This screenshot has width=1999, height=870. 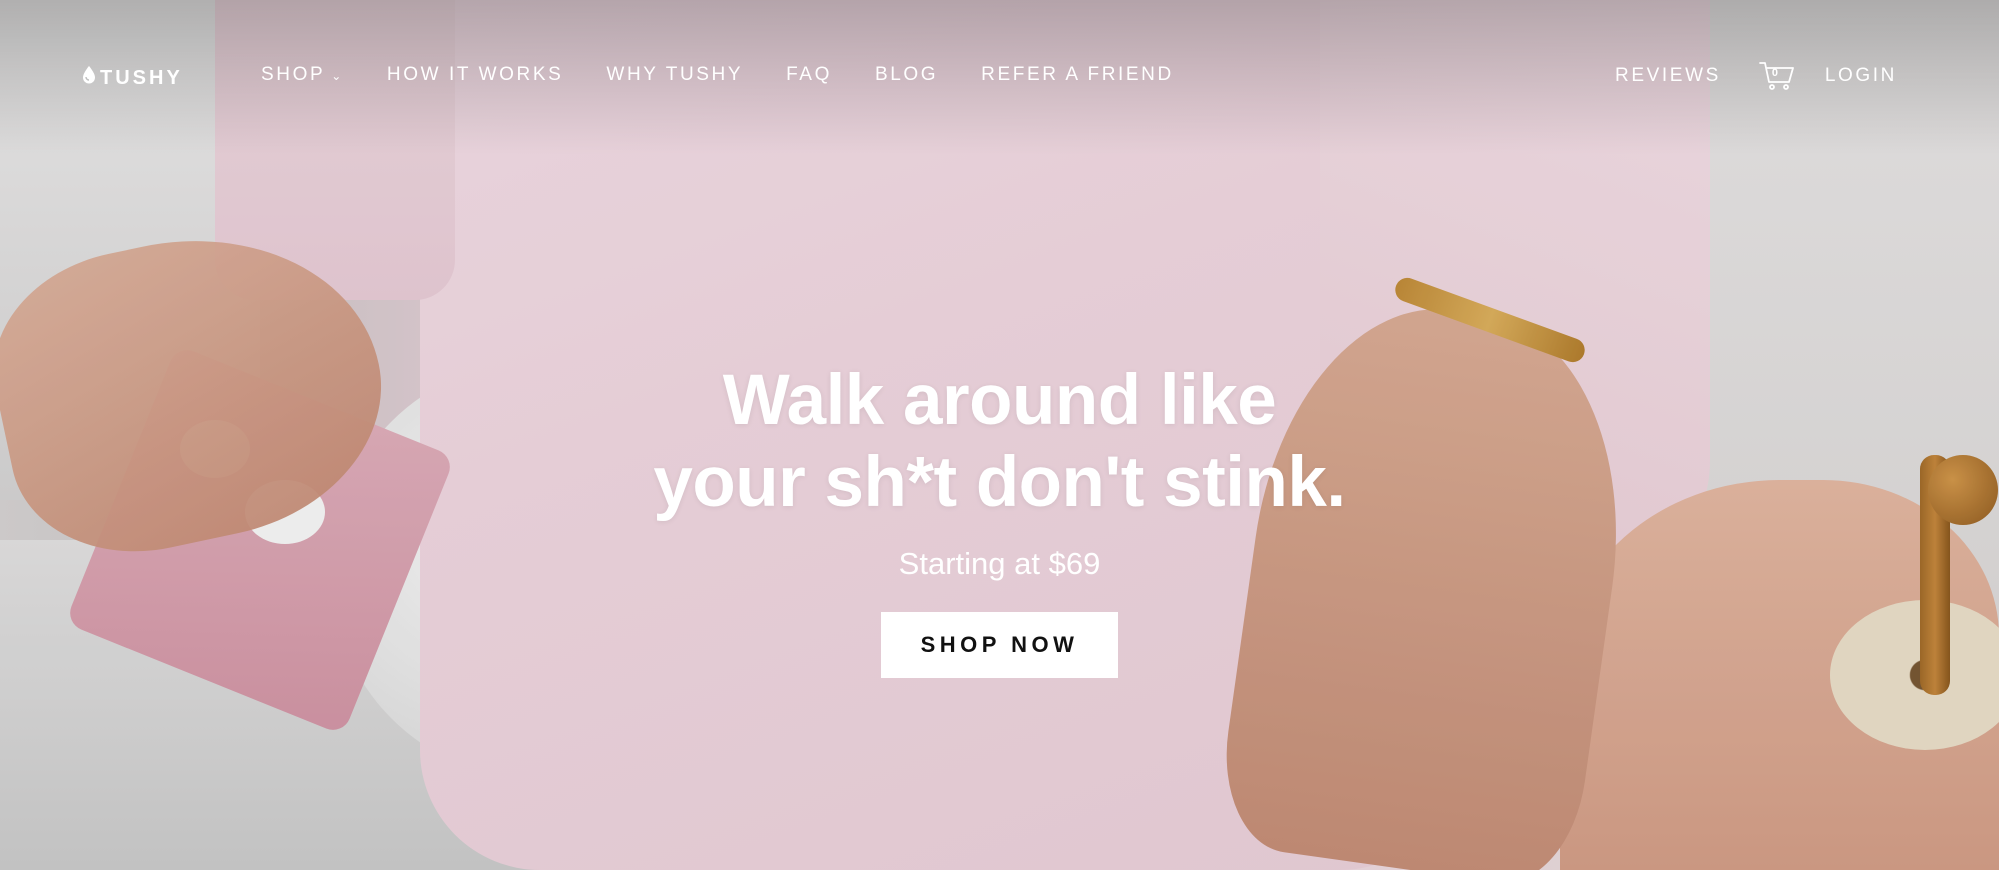 What do you see at coordinates (1756, 76) in the screenshot?
I see `utility-nav: REVIEWS 0 LOGIN` at bounding box center [1756, 76].